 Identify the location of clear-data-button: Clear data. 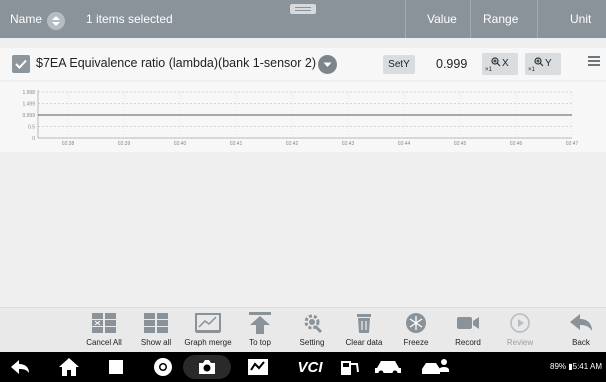
(364, 330).